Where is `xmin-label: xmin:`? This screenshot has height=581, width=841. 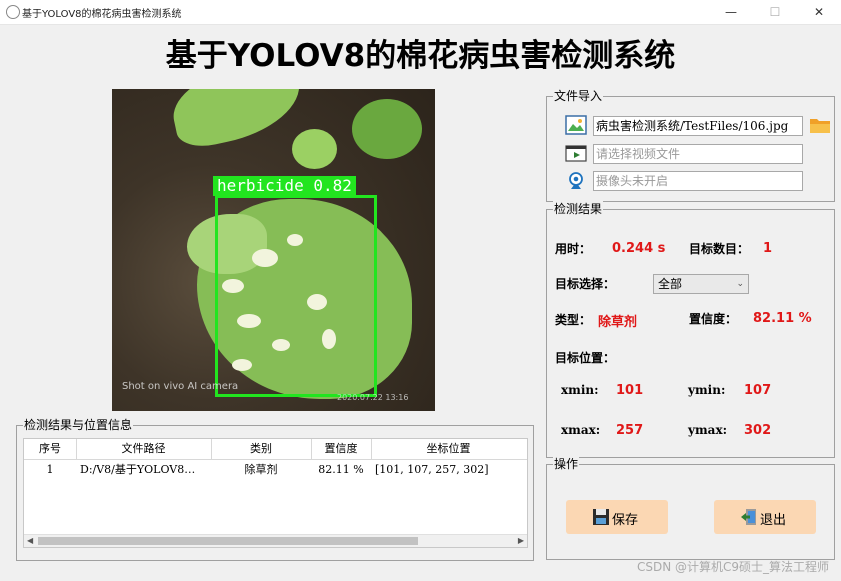 xmin-label: xmin: is located at coordinates (580, 390).